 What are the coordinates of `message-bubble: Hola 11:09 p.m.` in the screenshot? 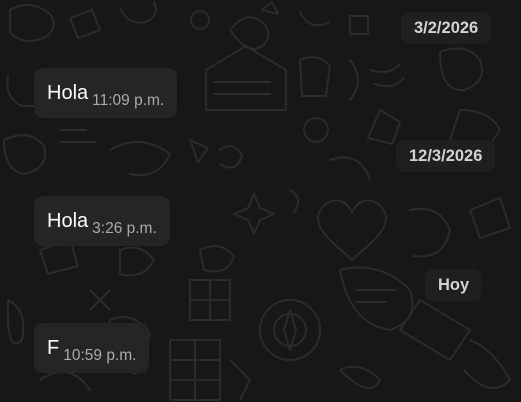 It's located at (106, 93).